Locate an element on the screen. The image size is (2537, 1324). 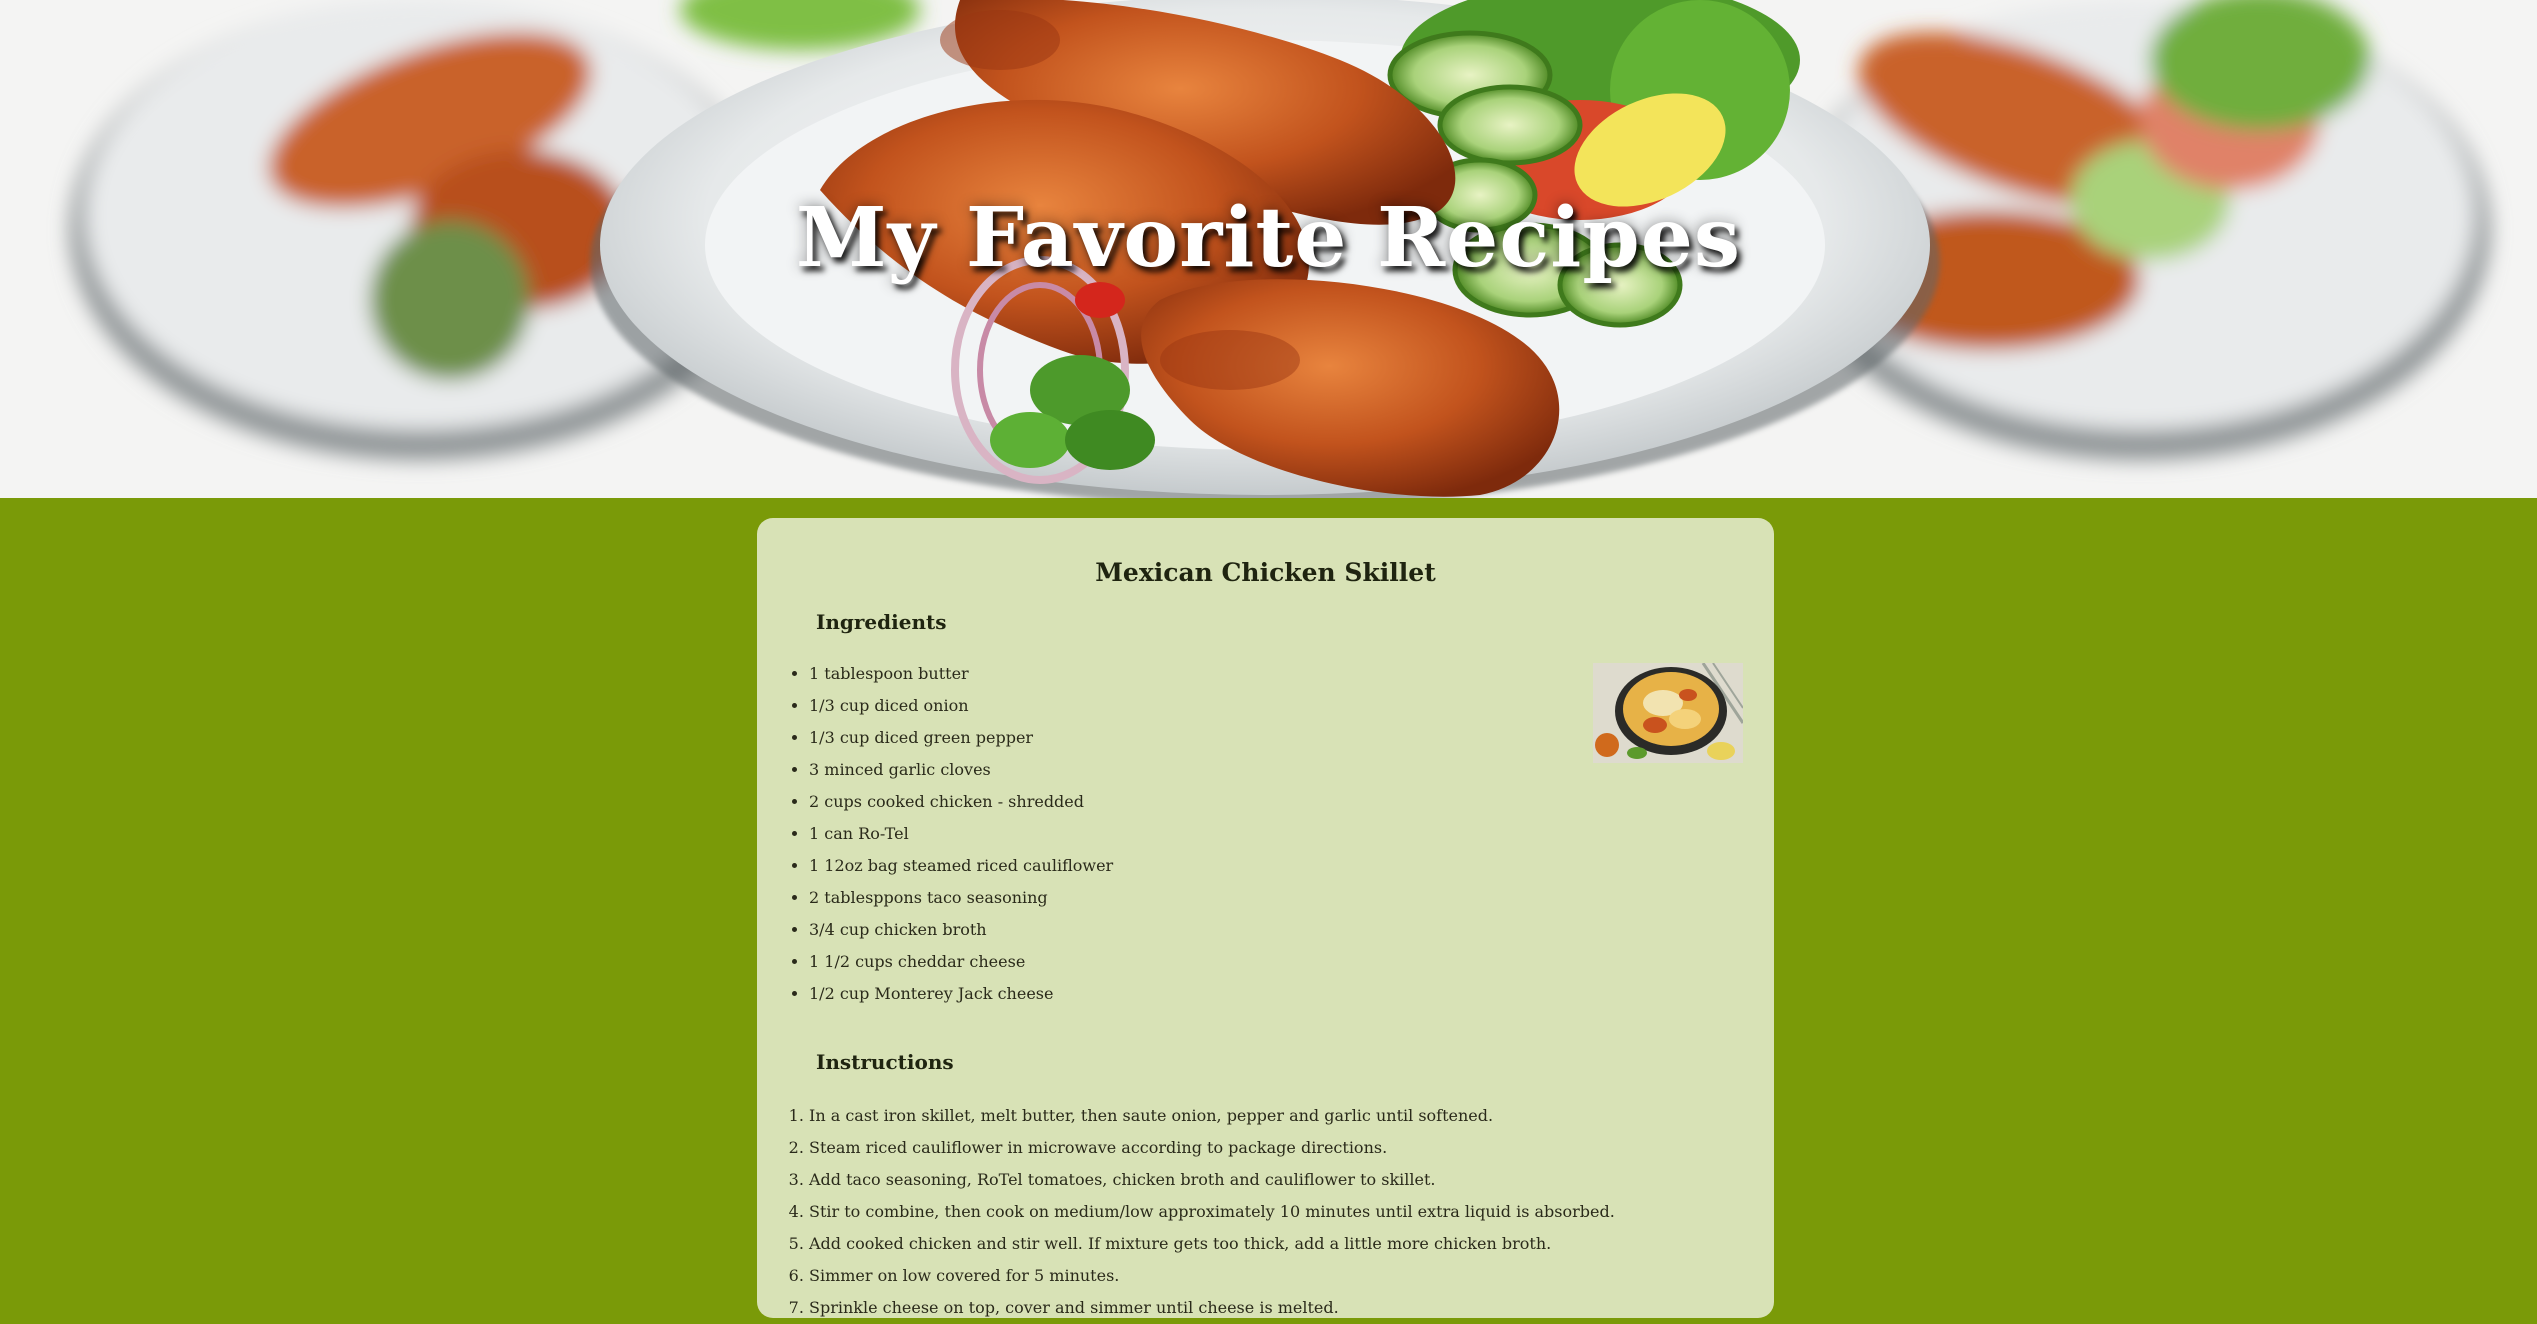
page-title: My Favorite Recipes is located at coordinates (1268, 238).